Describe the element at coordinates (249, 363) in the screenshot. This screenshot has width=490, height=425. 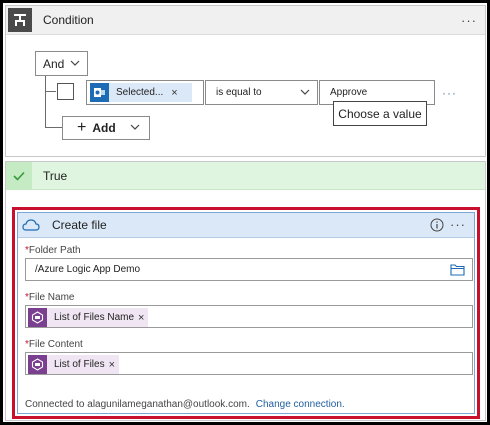
I see `file-content-input: List of Files ×` at that location.